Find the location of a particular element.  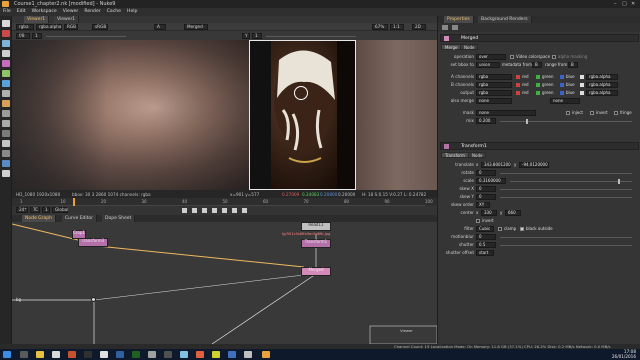

other-tool-icon is located at coordinates (6, 153).